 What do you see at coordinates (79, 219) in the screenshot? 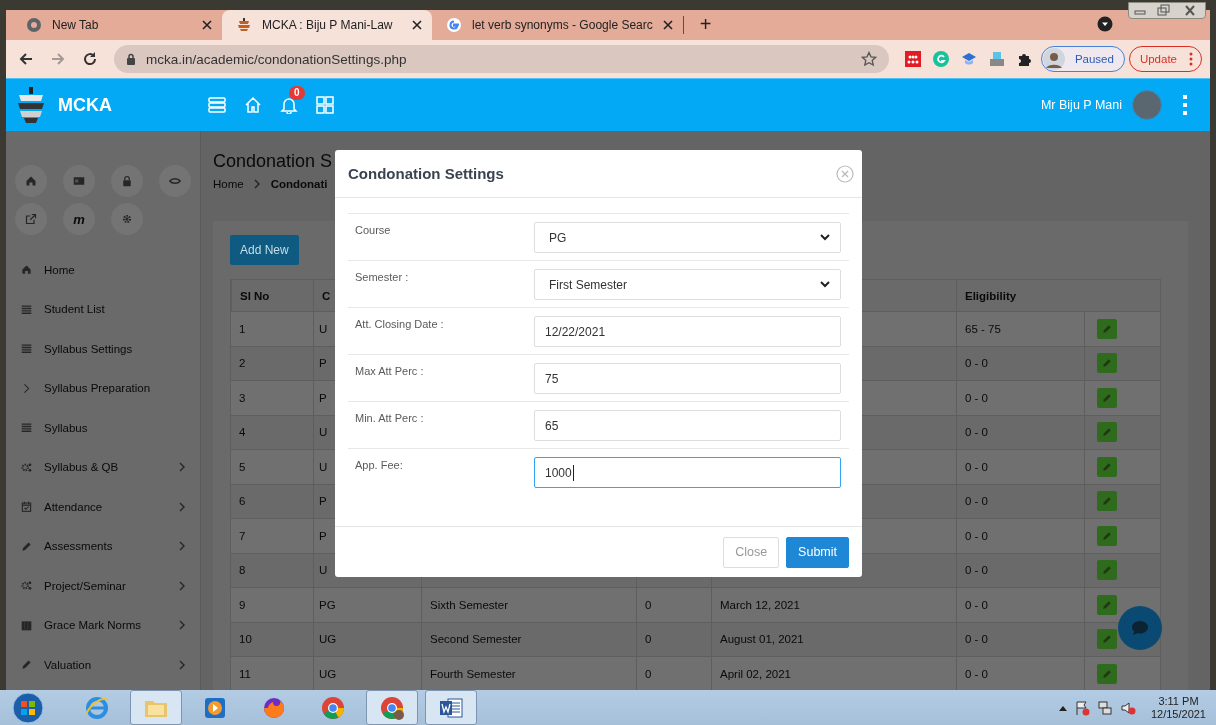
I see `shortcut-button: m` at bounding box center [79, 219].